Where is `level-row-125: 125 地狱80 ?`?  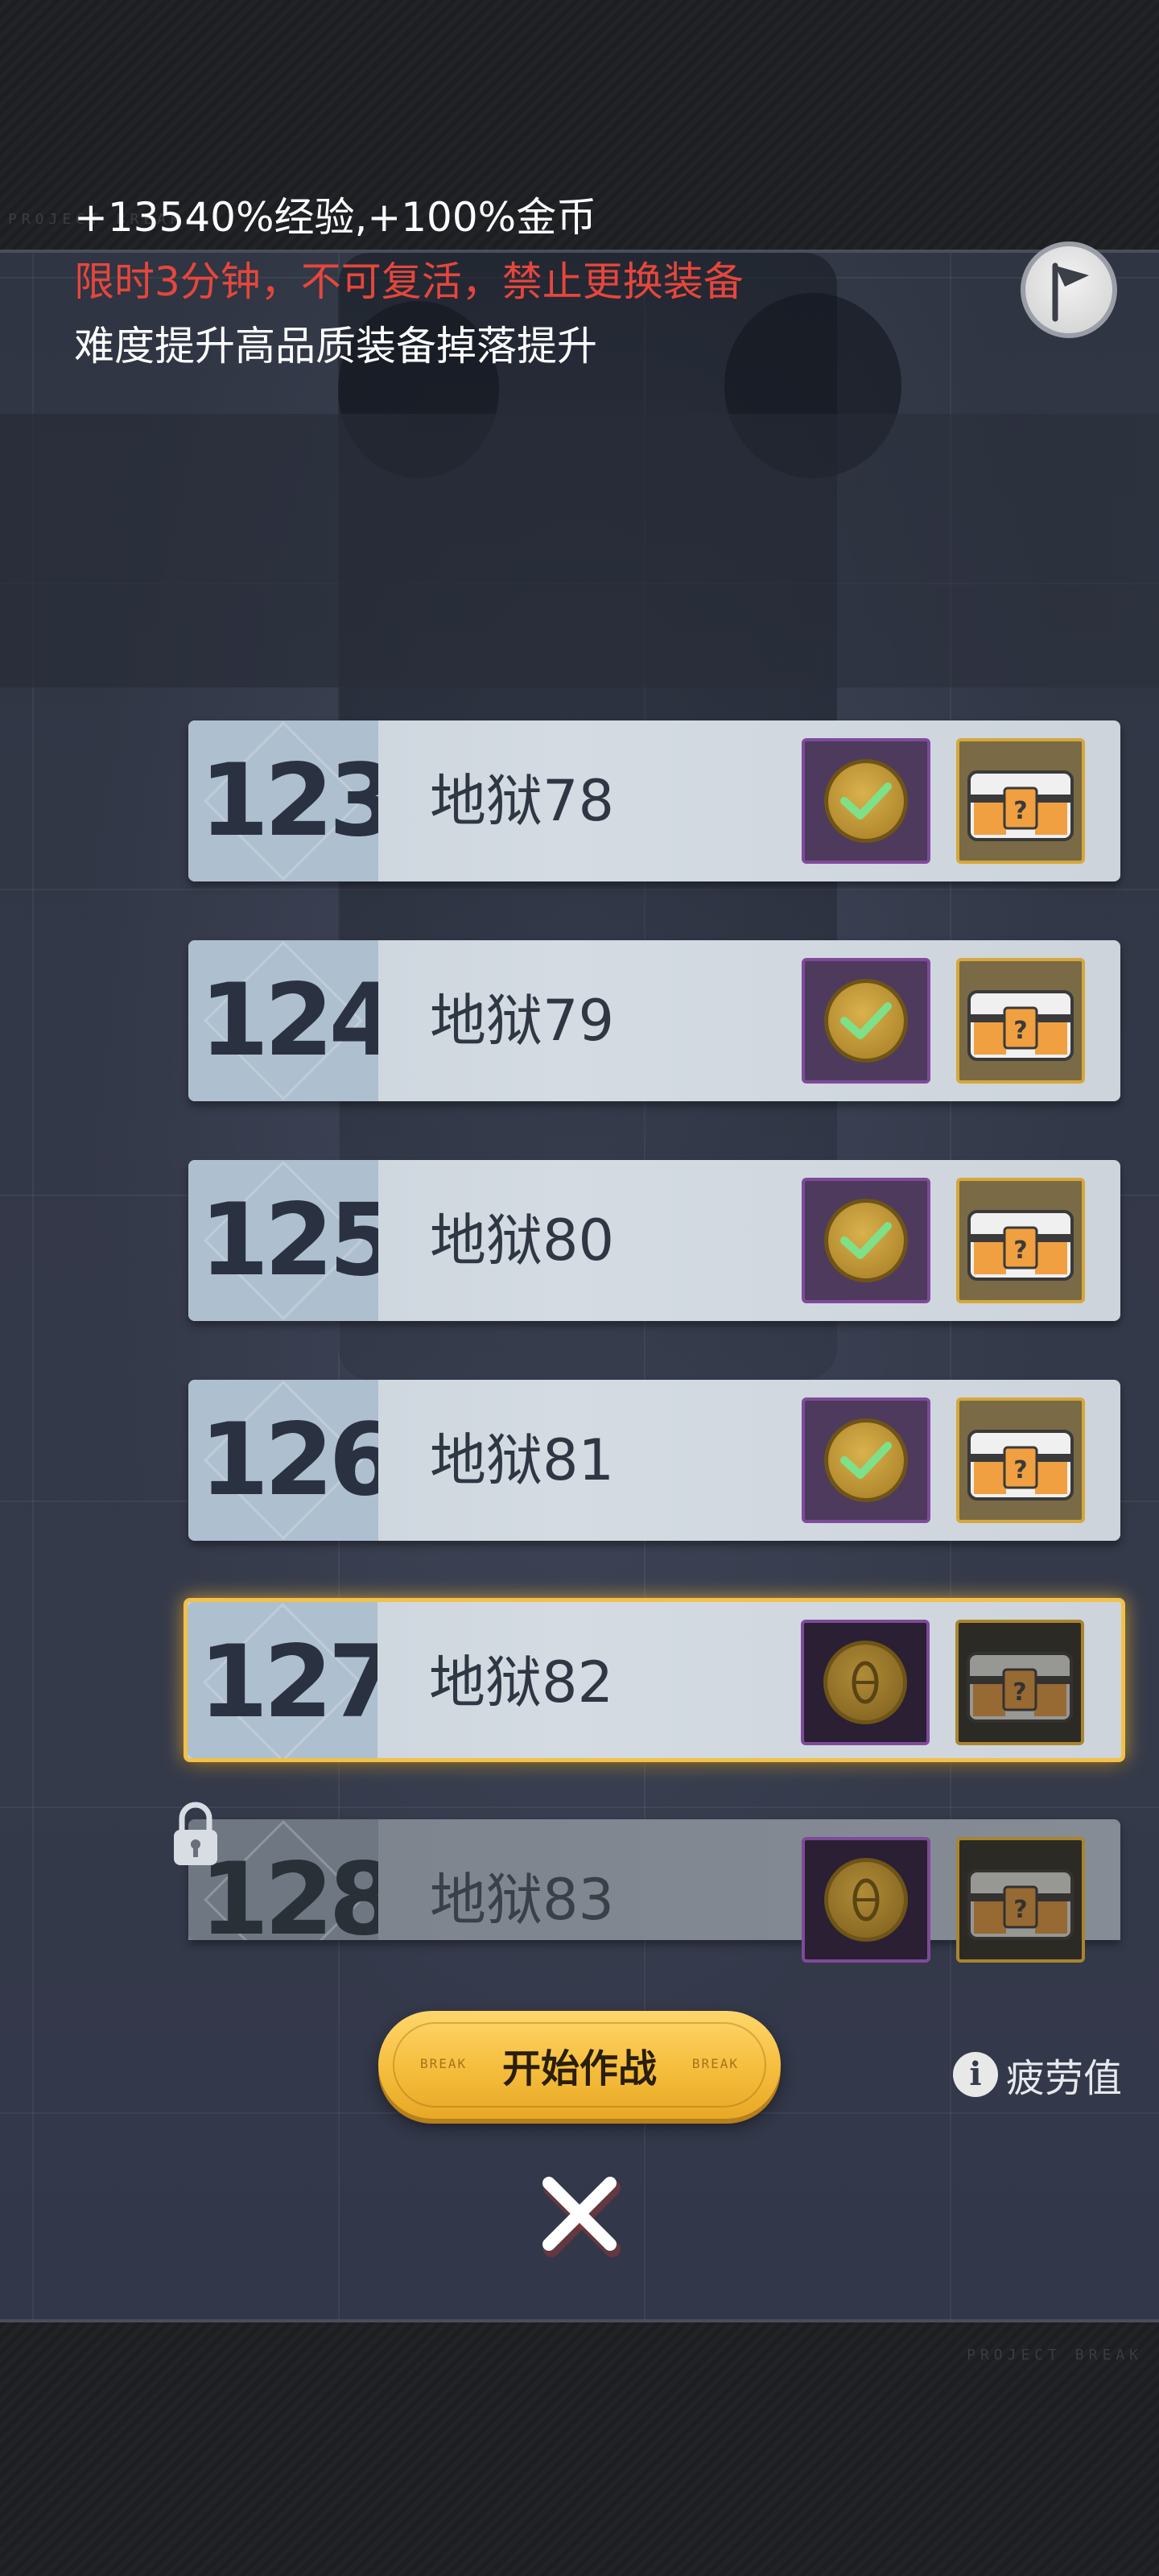 level-row-125: 125 地狱80 ? is located at coordinates (654, 1240).